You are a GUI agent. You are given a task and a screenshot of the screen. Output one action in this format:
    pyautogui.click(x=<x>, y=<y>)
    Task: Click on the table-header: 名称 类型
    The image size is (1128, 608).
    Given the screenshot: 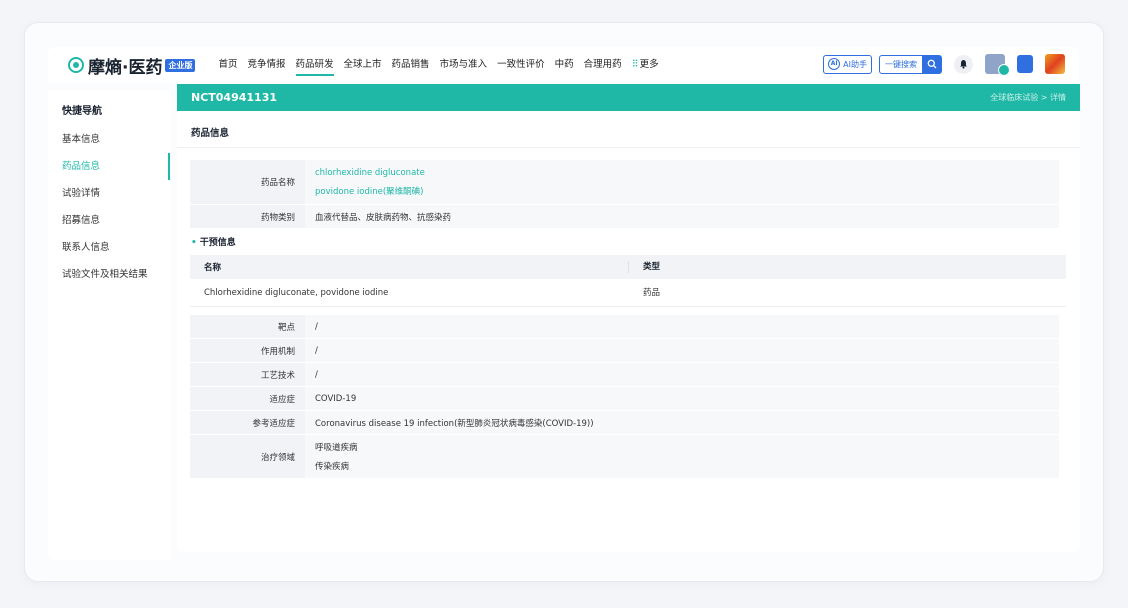 What is the action you would take?
    pyautogui.click(x=628, y=267)
    